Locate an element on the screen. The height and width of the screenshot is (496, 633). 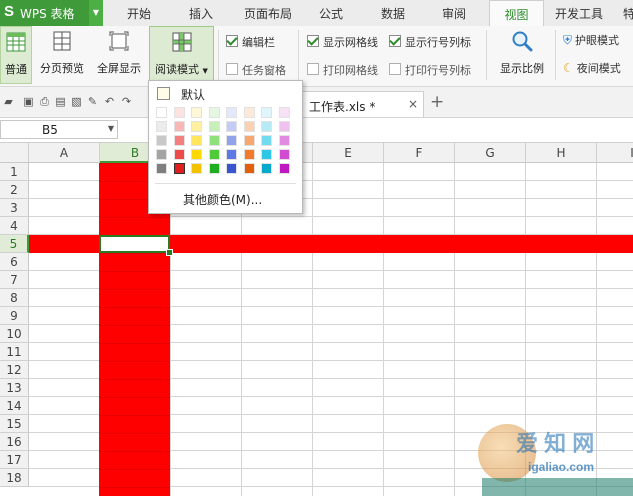
column-header-g: G is located at coordinates (490, 153).